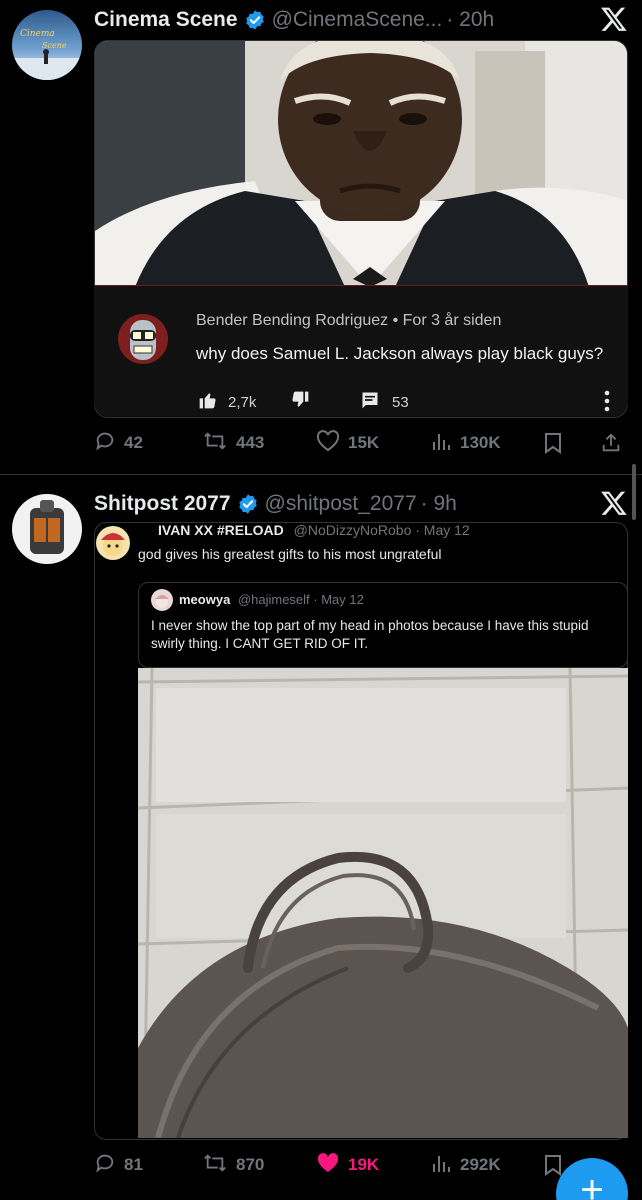 The width and height of the screenshot is (642, 1200). What do you see at coordinates (384, 402) in the screenshot?
I see `youtube-reply-count: 53` at bounding box center [384, 402].